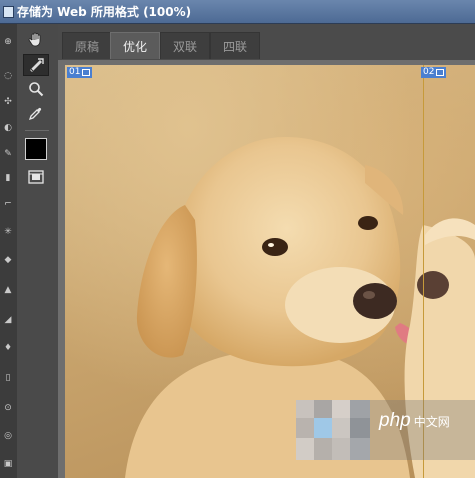 This screenshot has height=478, width=475. Describe the element at coordinates (8, 232) in the screenshot. I see `ps-tool-icon: ✳` at that location.